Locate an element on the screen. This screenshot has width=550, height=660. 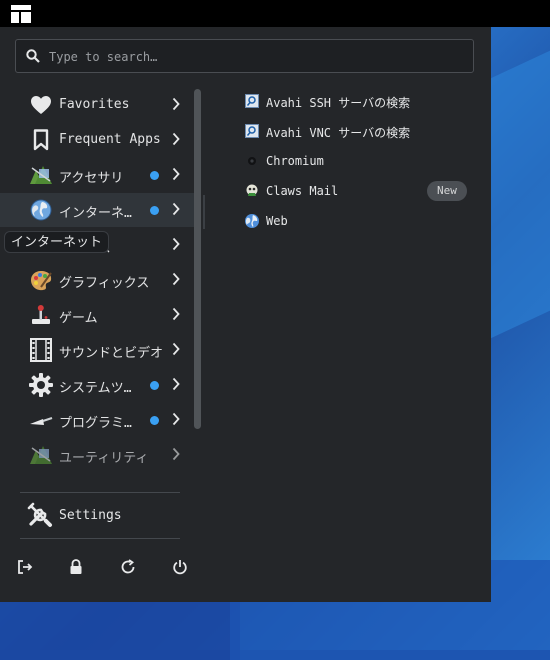
lock-screen-button is located at coordinates (76, 567).